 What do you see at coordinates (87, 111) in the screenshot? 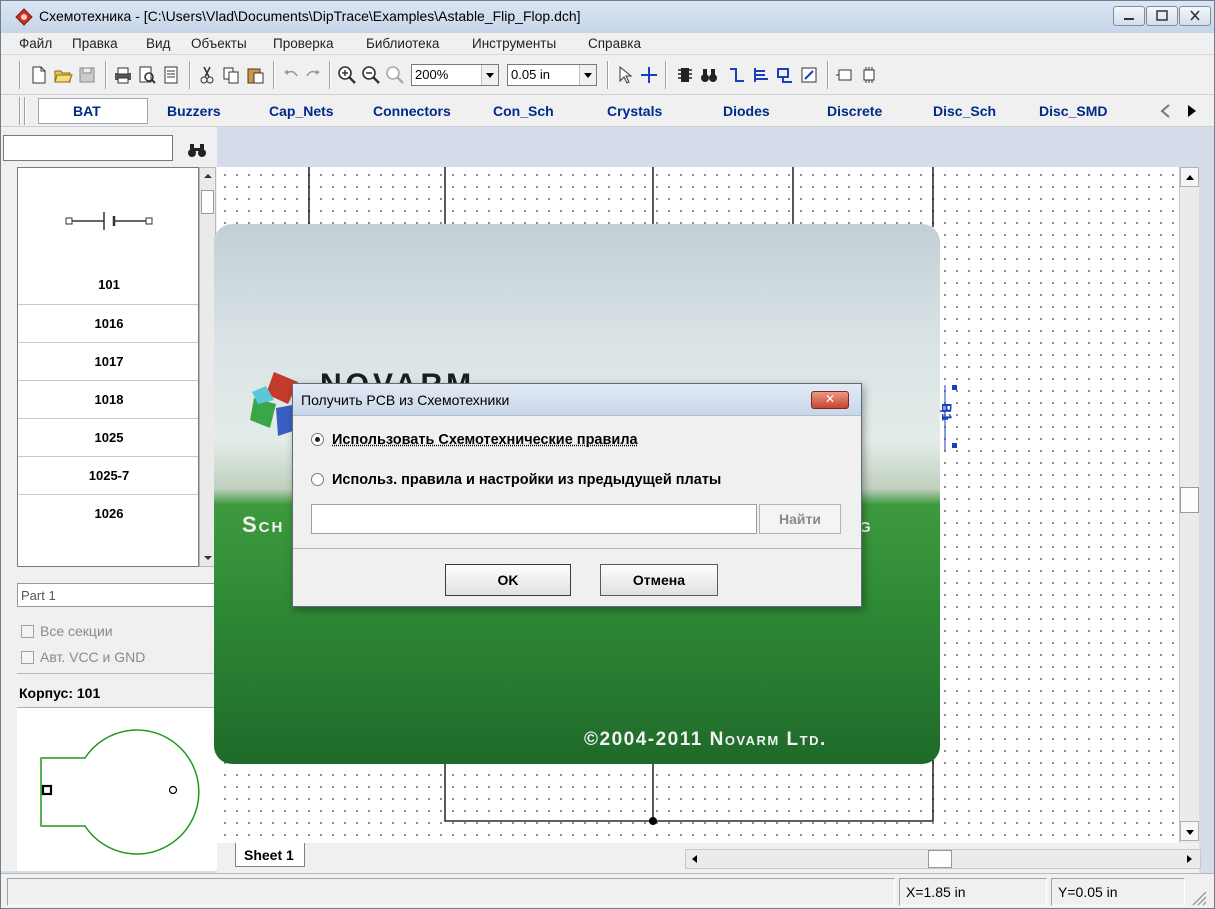
I see `library-tab-bat: BAT` at bounding box center [87, 111].